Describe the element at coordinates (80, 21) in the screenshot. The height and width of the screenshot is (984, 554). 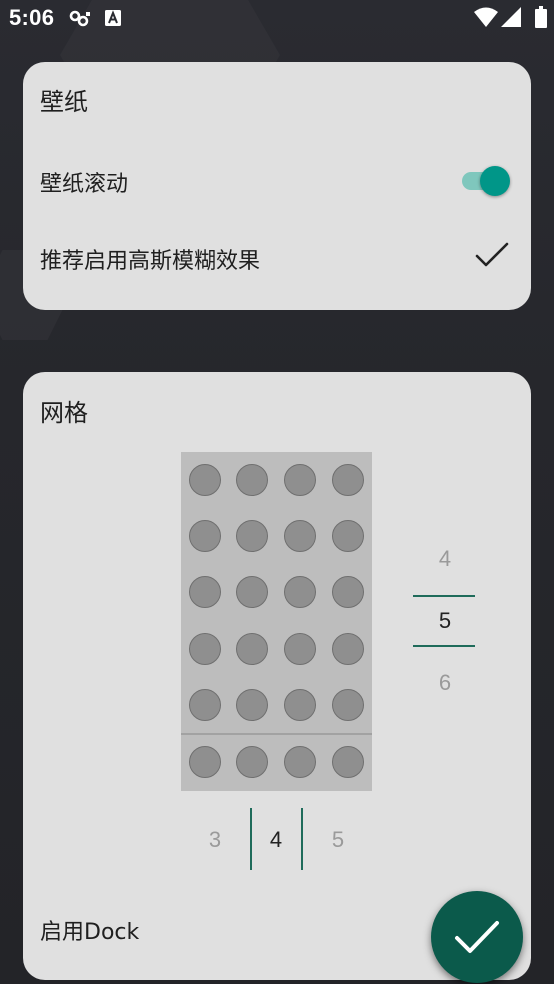
I see `link-icon` at that location.